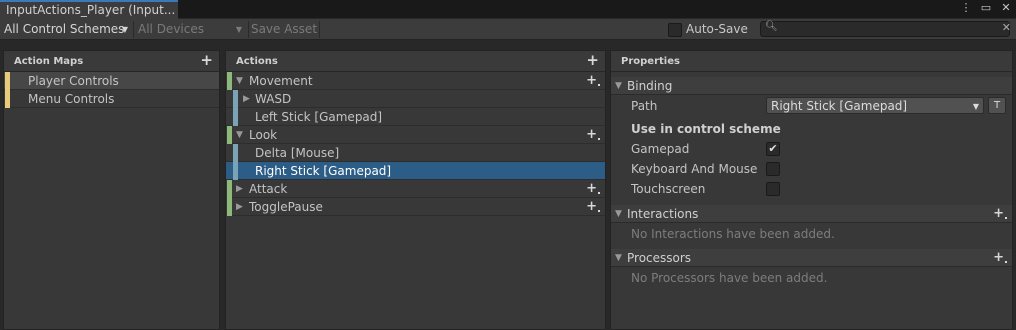  I want to click on touchscreen-checkbox, so click(773, 189).